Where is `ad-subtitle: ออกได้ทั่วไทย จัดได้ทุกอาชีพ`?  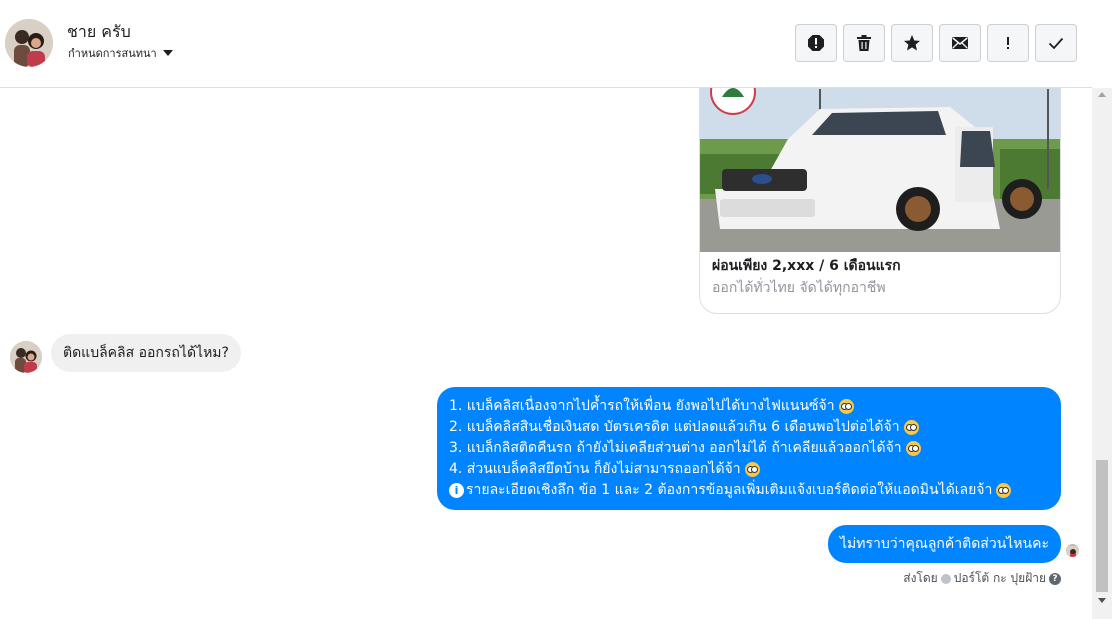
ad-subtitle: ออกได้ทั่วไทย จัดได้ทุกอาชีพ is located at coordinates (799, 288).